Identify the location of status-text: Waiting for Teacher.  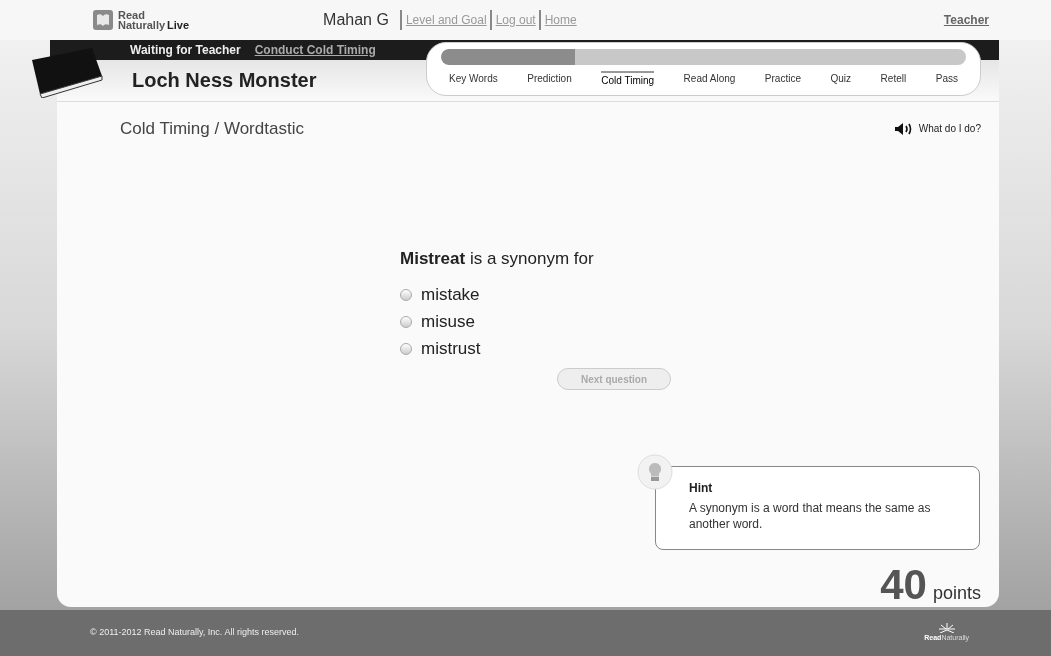
(185, 50).